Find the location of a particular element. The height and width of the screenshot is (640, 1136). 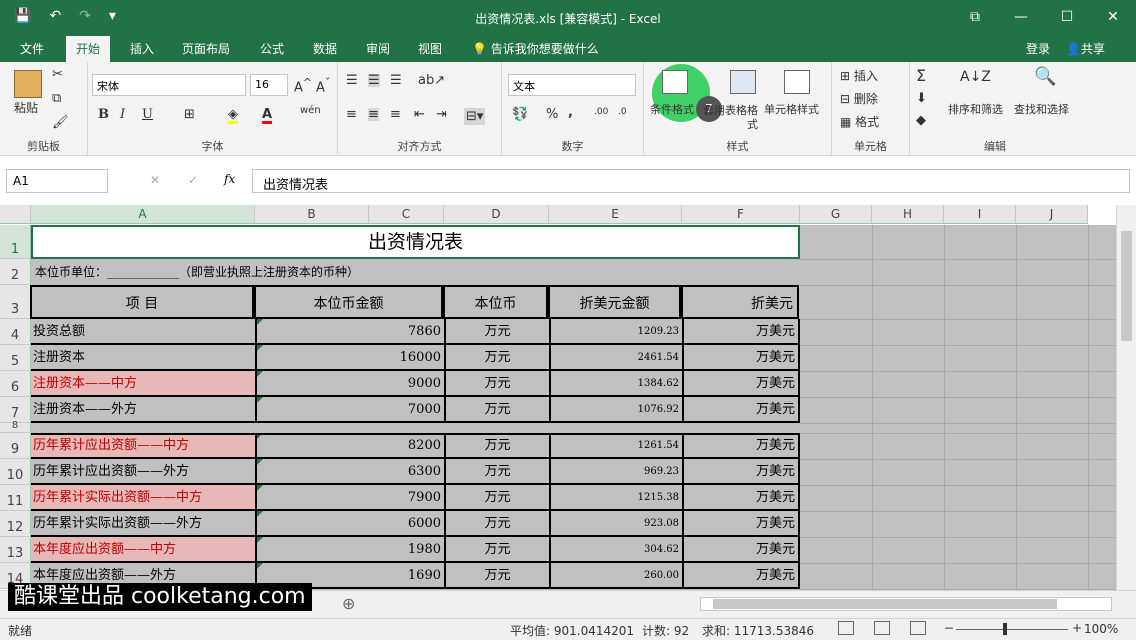

cell-styles-icon is located at coordinates (797, 82).